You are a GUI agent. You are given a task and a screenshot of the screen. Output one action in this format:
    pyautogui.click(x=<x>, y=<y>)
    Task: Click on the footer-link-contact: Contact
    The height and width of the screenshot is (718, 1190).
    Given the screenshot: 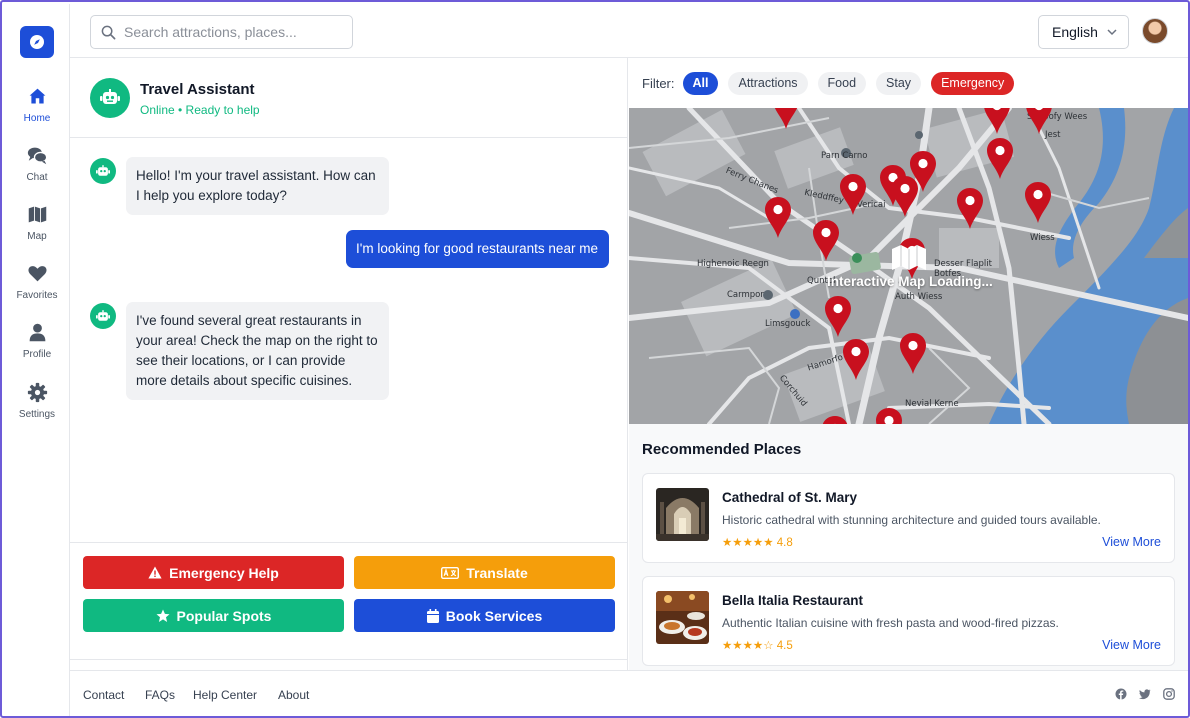 What is the action you would take?
    pyautogui.click(x=103, y=695)
    